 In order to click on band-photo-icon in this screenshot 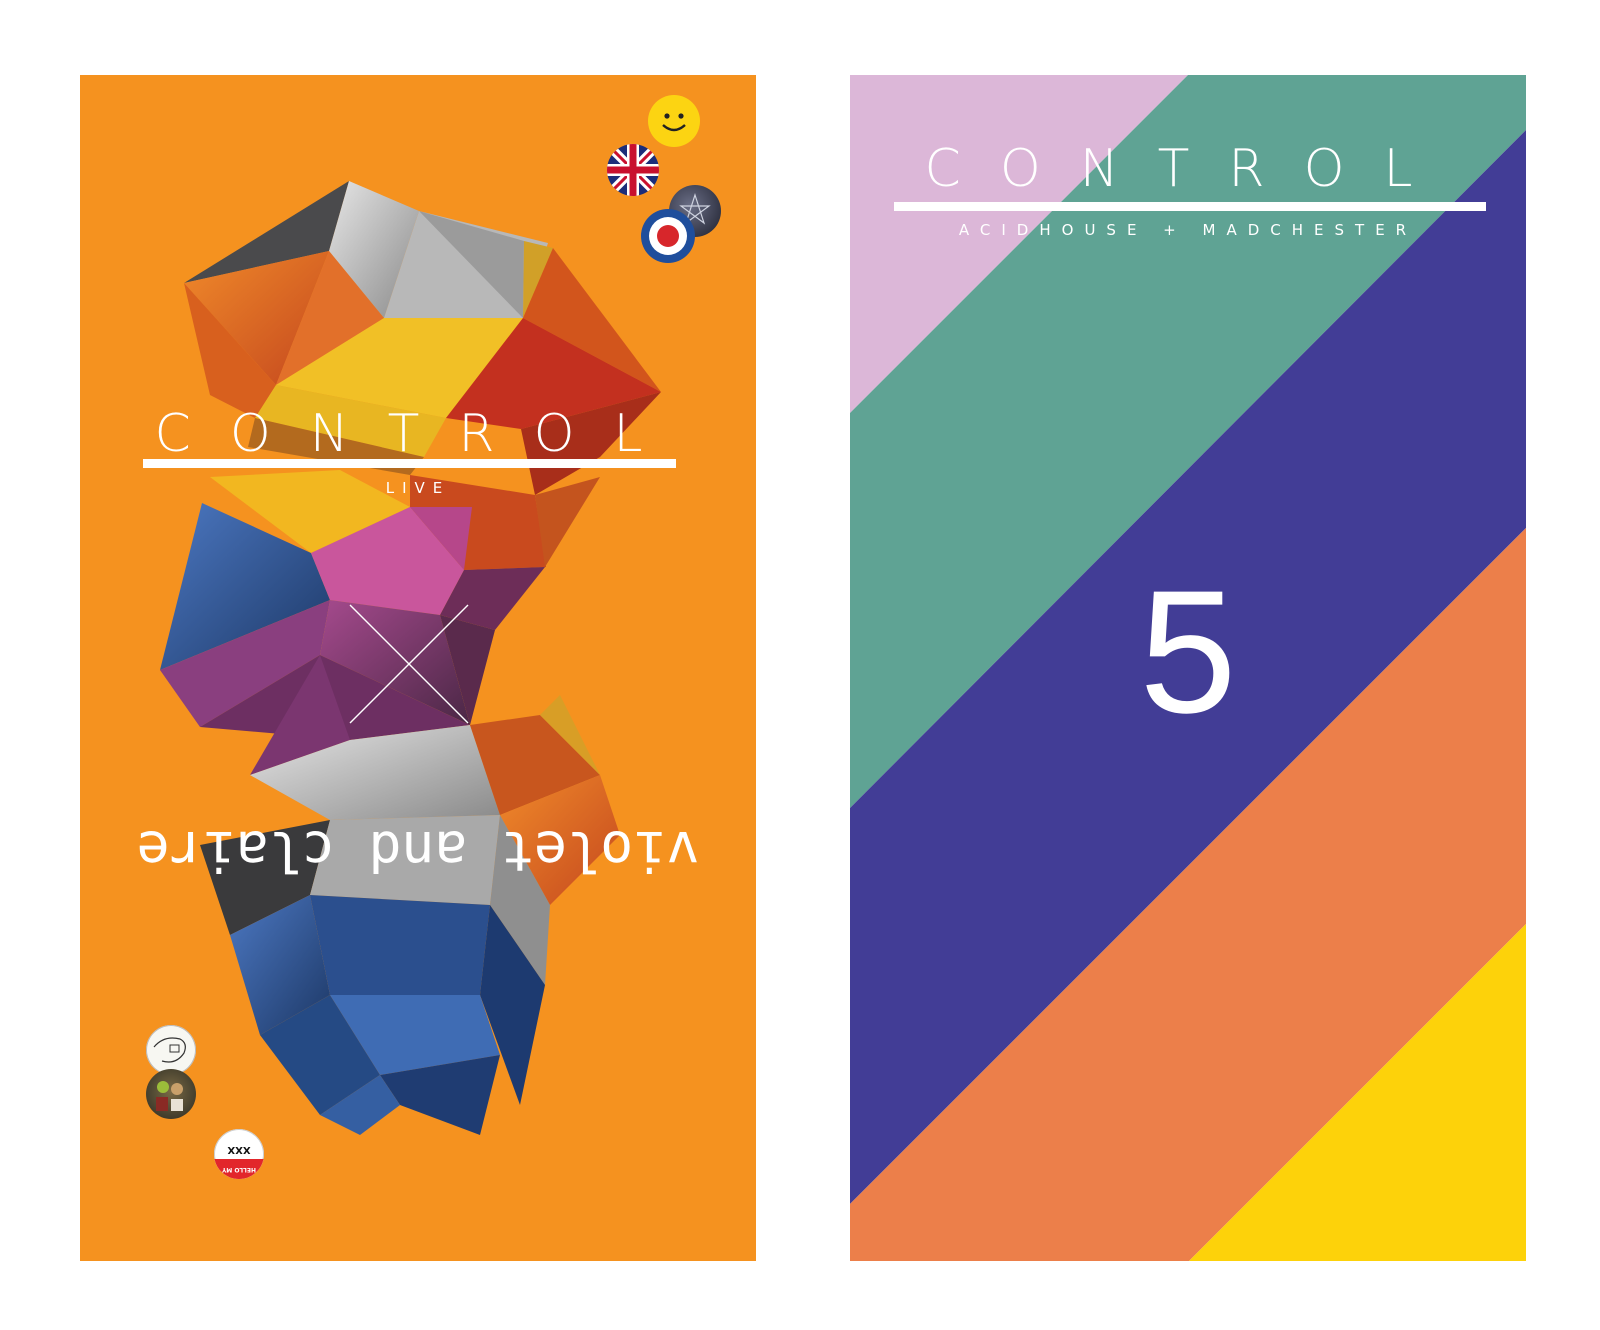, I will do `click(169, 1096)`.